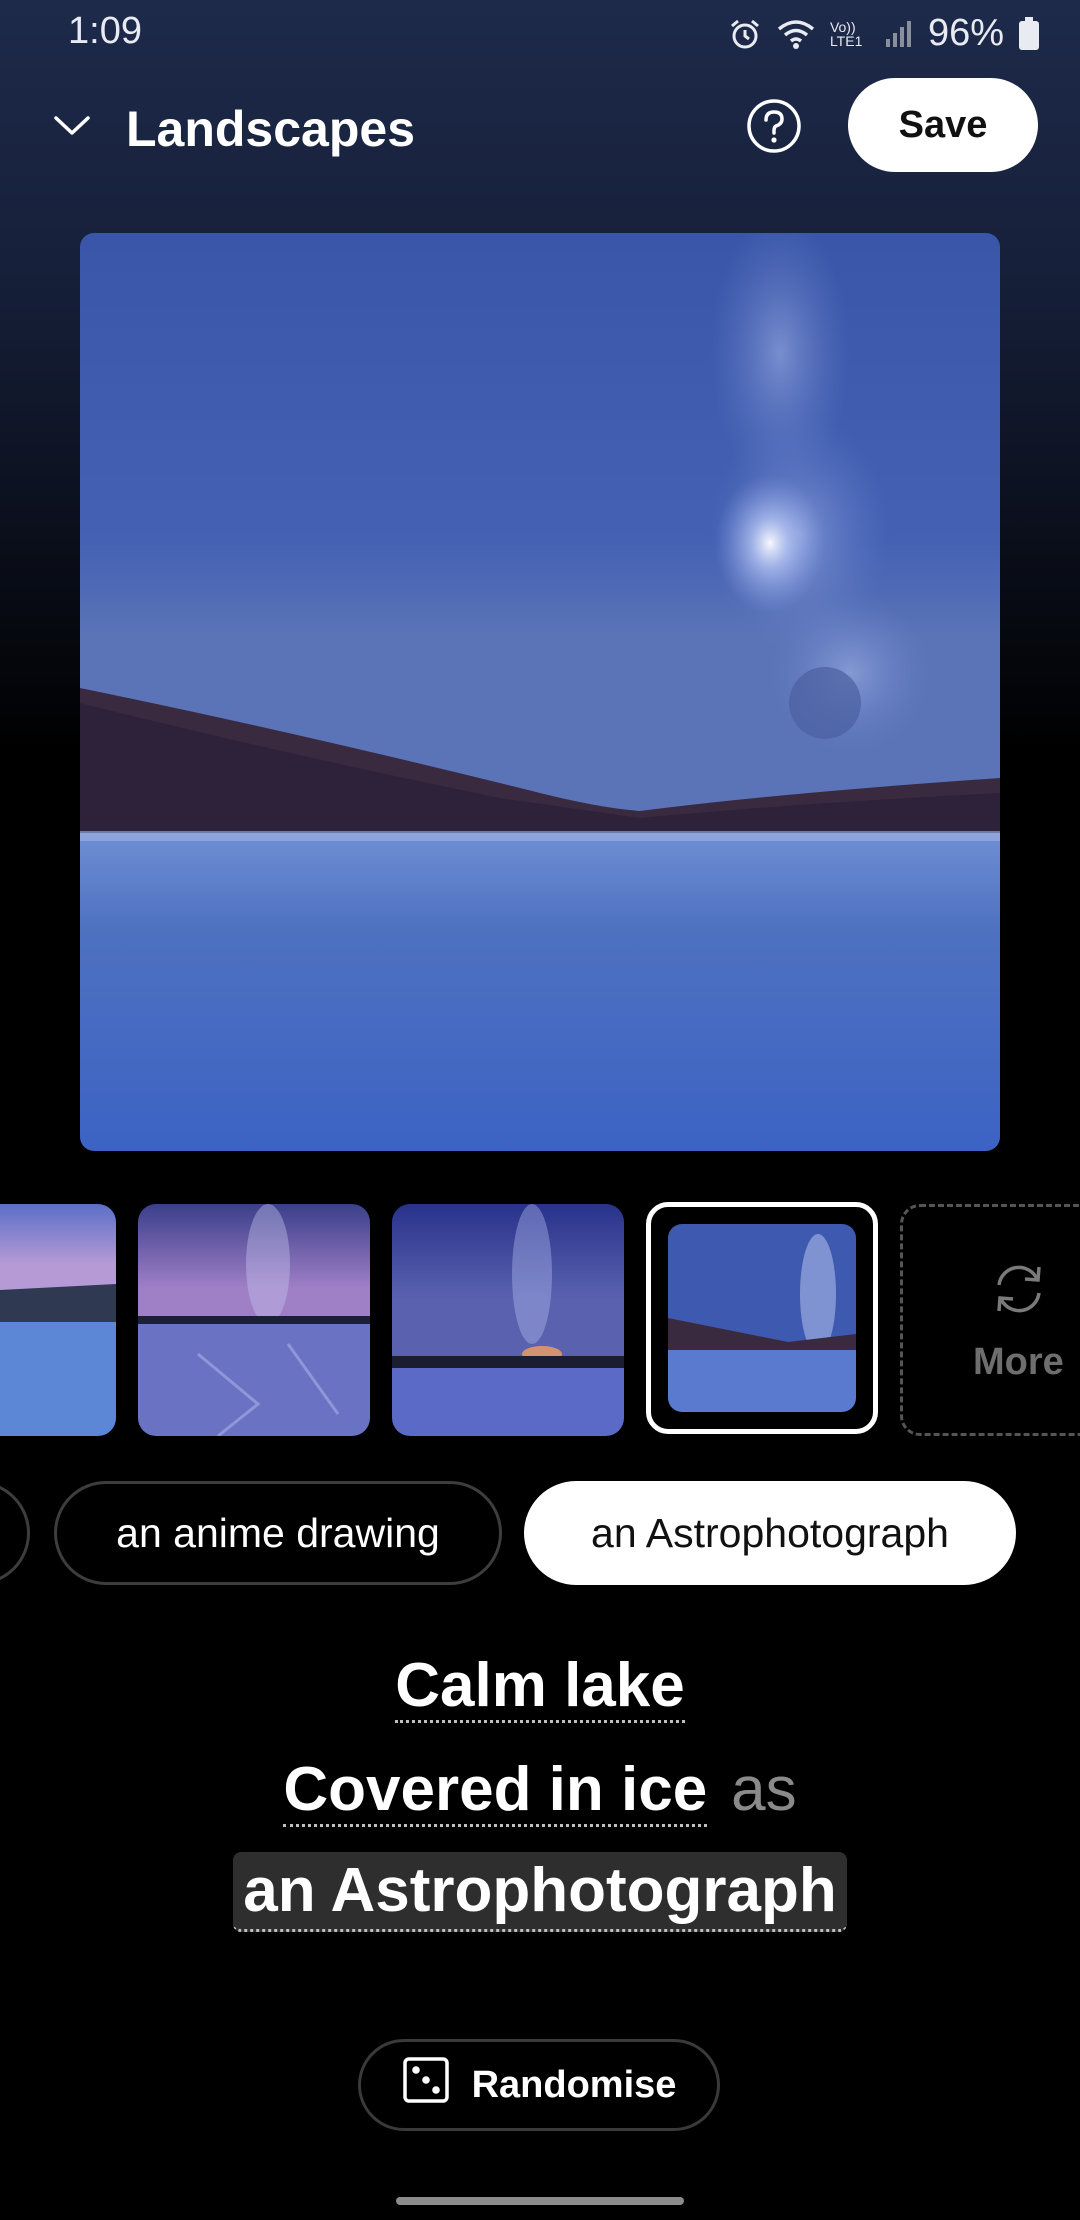 This screenshot has width=1080, height=2220. Describe the element at coordinates (540, 1688) in the screenshot. I see `prompt-subject: Calm lake` at that location.